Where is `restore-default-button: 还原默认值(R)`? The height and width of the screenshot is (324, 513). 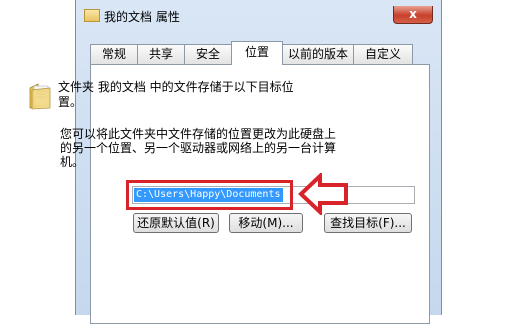 restore-default-button: 还原默认值(R) is located at coordinates (176, 223).